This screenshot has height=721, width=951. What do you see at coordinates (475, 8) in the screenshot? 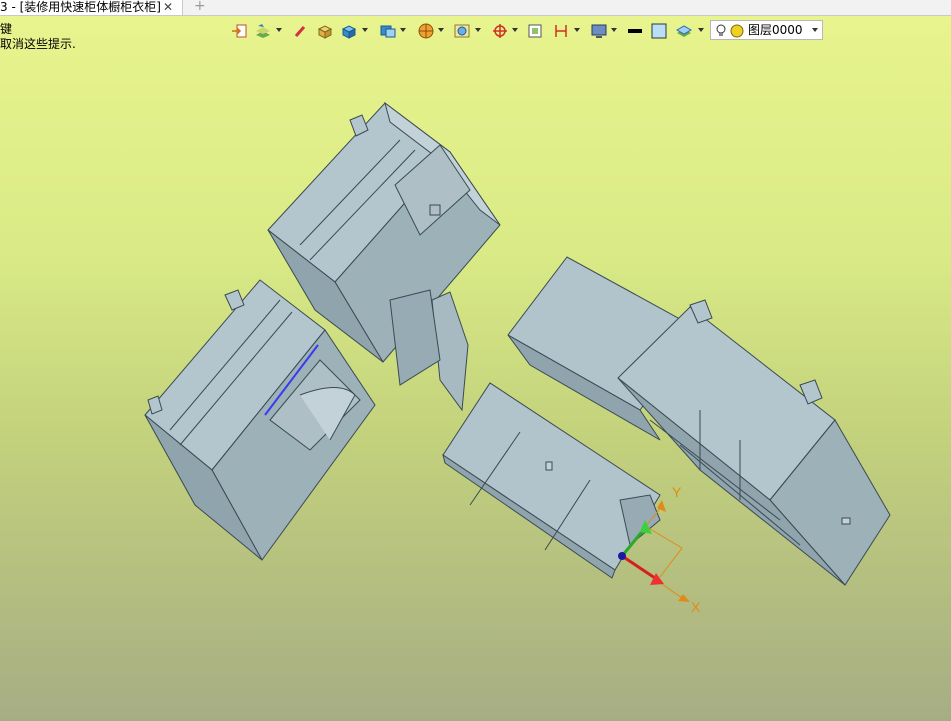
I see `document-tab-bar: 3 - [装修用快速柜体橱柜衣柜] ✕ +` at bounding box center [475, 8].